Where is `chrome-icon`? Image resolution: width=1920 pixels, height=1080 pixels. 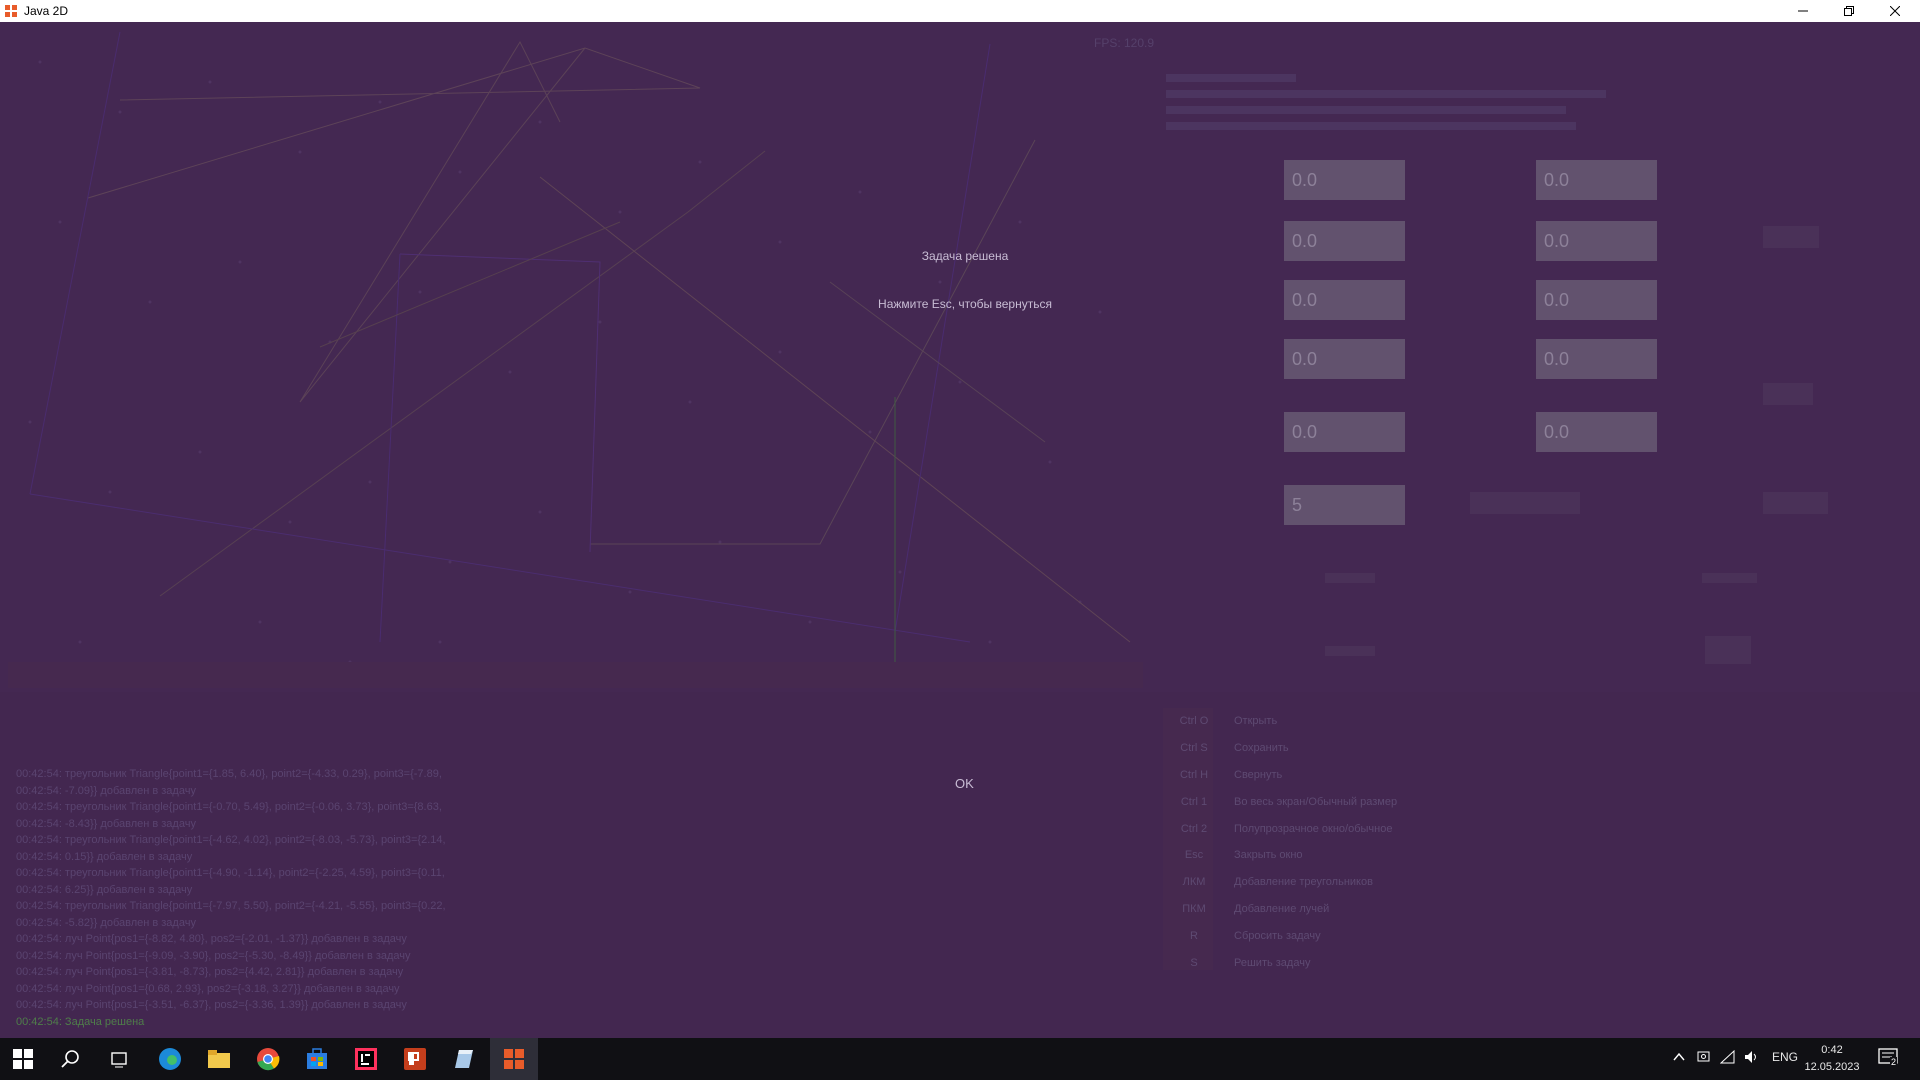
chrome-icon is located at coordinates (268, 1059).